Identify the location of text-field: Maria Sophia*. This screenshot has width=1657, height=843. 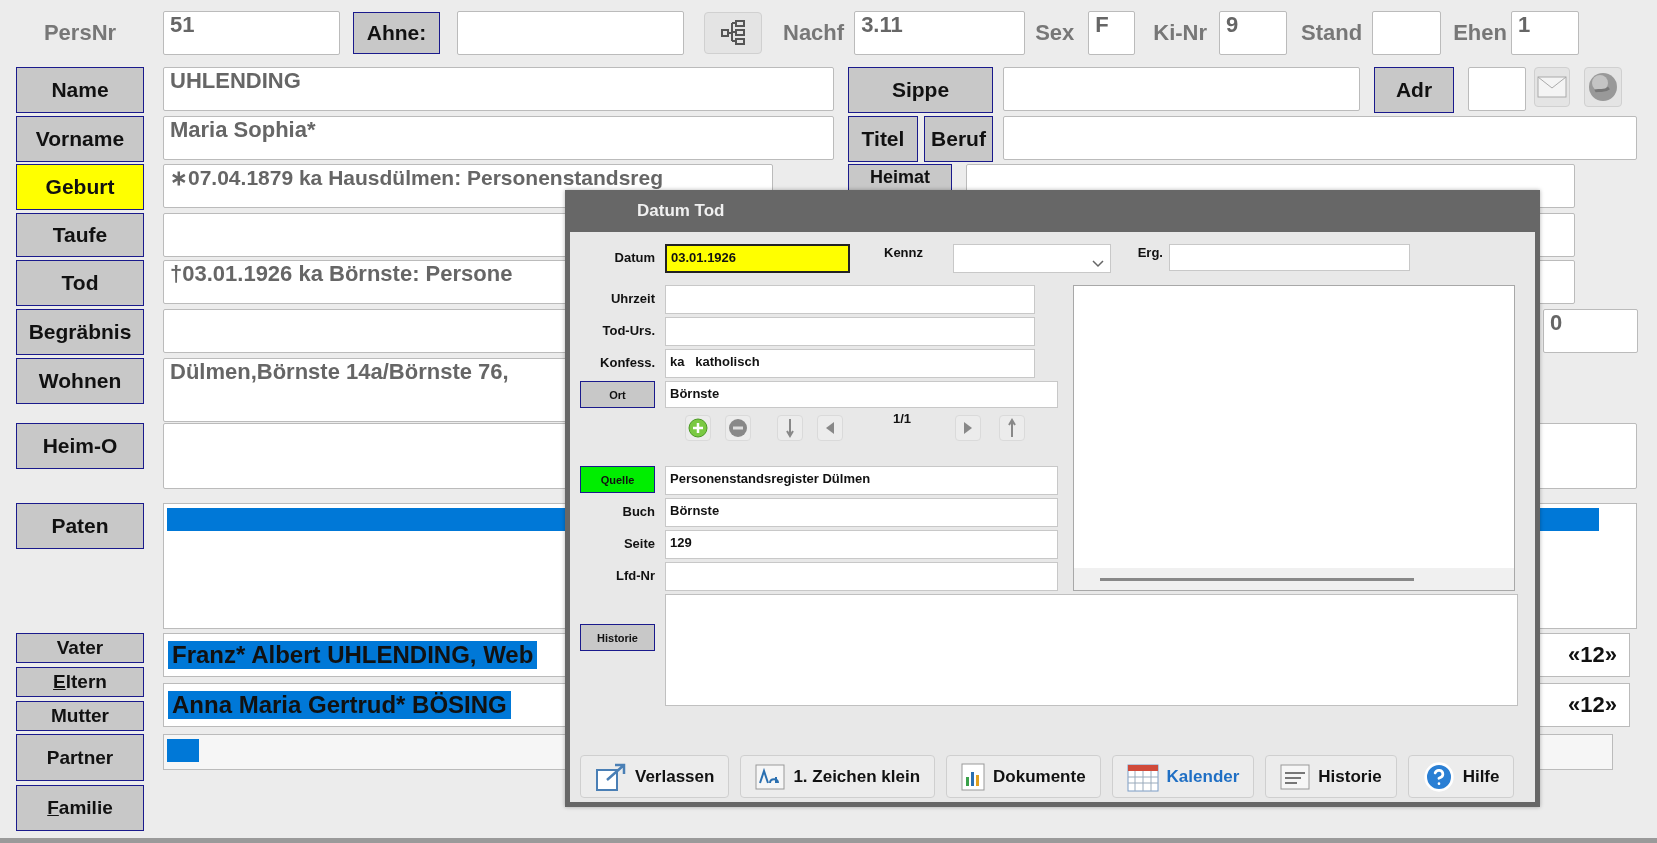
(498, 138).